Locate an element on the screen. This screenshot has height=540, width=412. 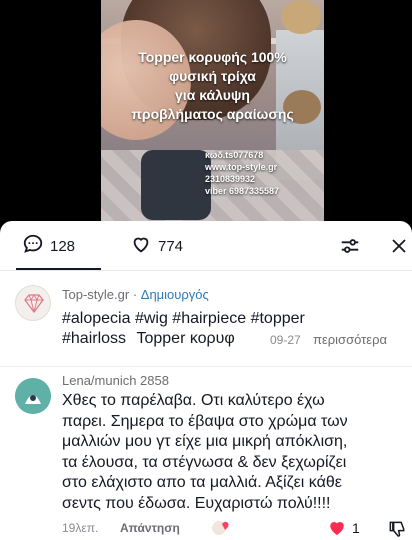
comment-like-button: 1 is located at coordinates (344, 527).